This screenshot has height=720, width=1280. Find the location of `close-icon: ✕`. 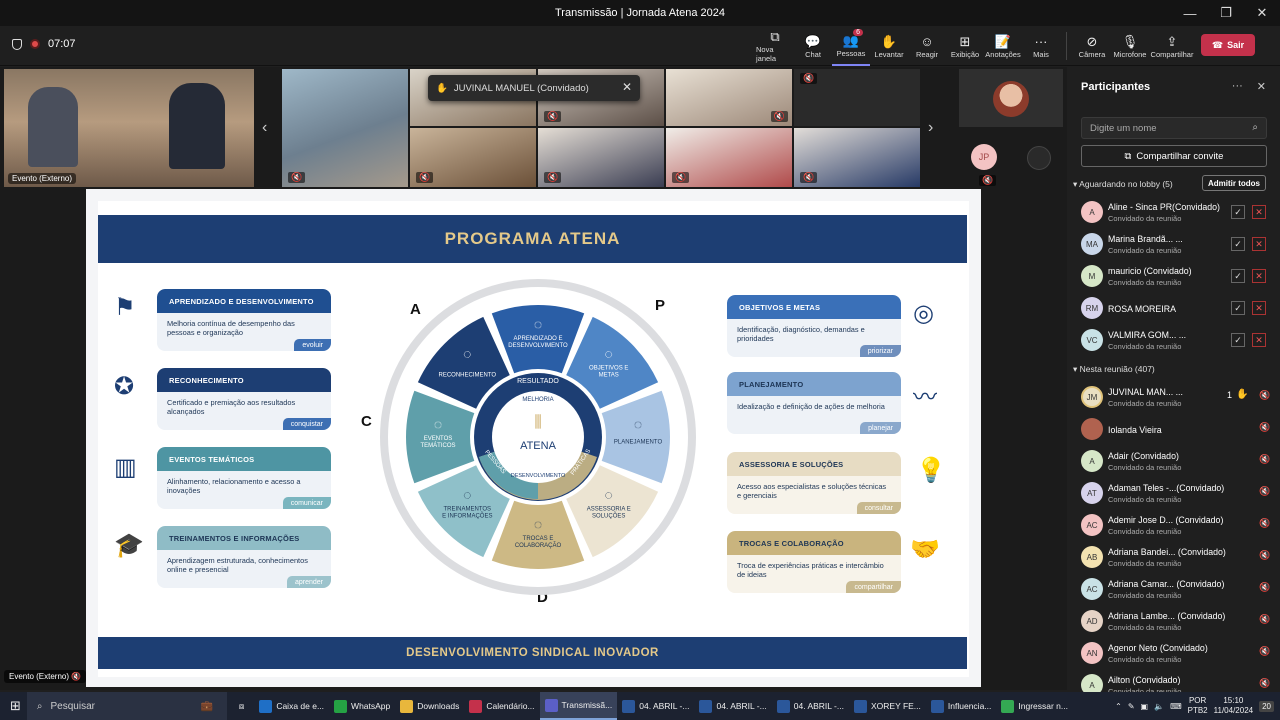

close-icon: ✕ is located at coordinates (627, 87).